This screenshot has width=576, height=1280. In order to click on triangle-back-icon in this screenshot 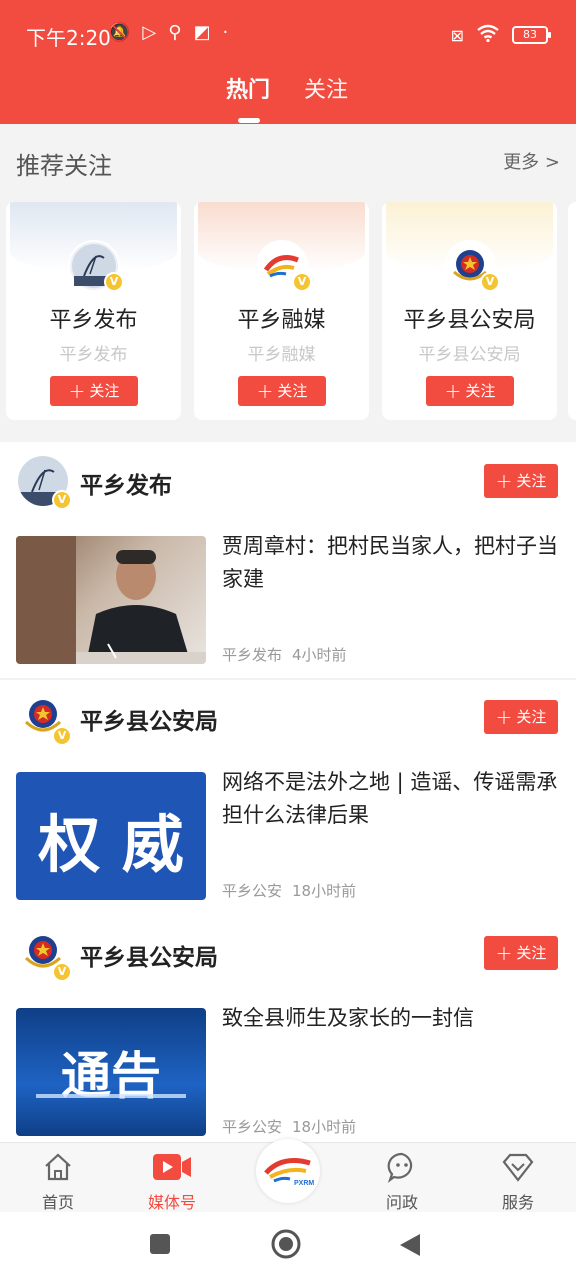, I will do `click(410, 1245)`.